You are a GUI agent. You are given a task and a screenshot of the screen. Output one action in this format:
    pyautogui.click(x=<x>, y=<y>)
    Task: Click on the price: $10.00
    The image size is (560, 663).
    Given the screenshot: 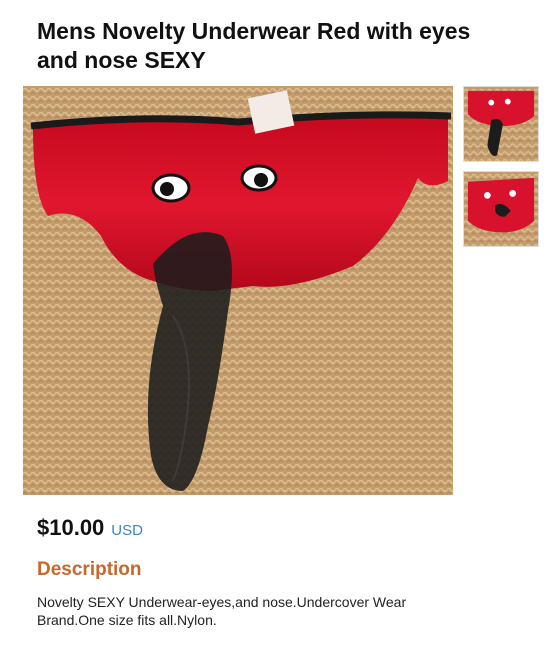 What is the action you would take?
    pyautogui.click(x=71, y=527)
    